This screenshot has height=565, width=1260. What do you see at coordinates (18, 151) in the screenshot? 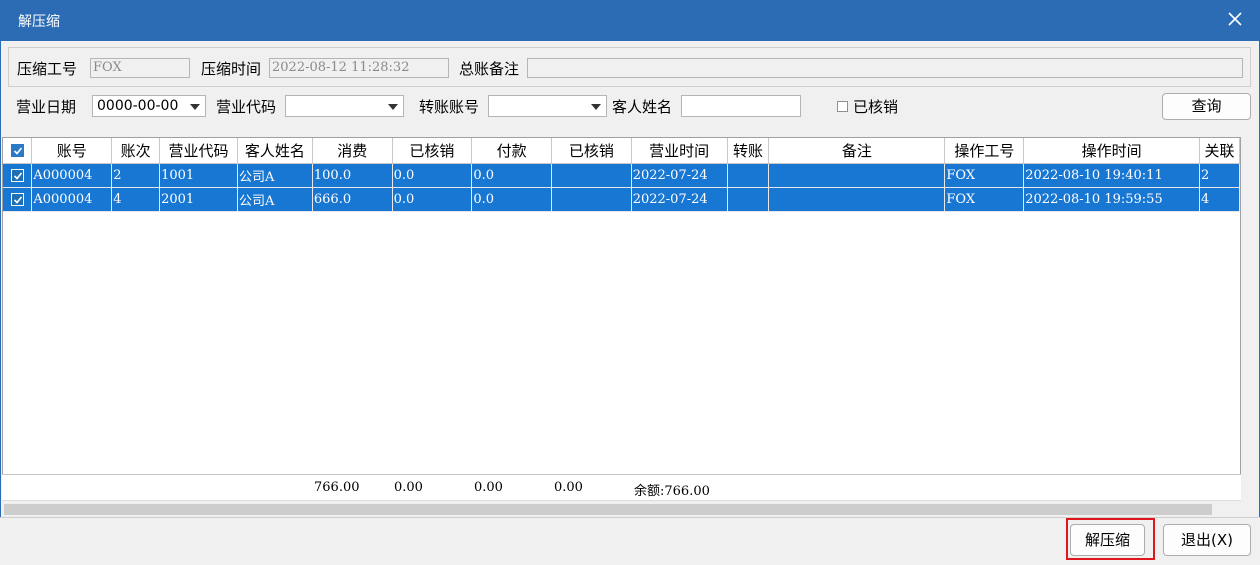
I see `select-all-checkbox` at bounding box center [18, 151].